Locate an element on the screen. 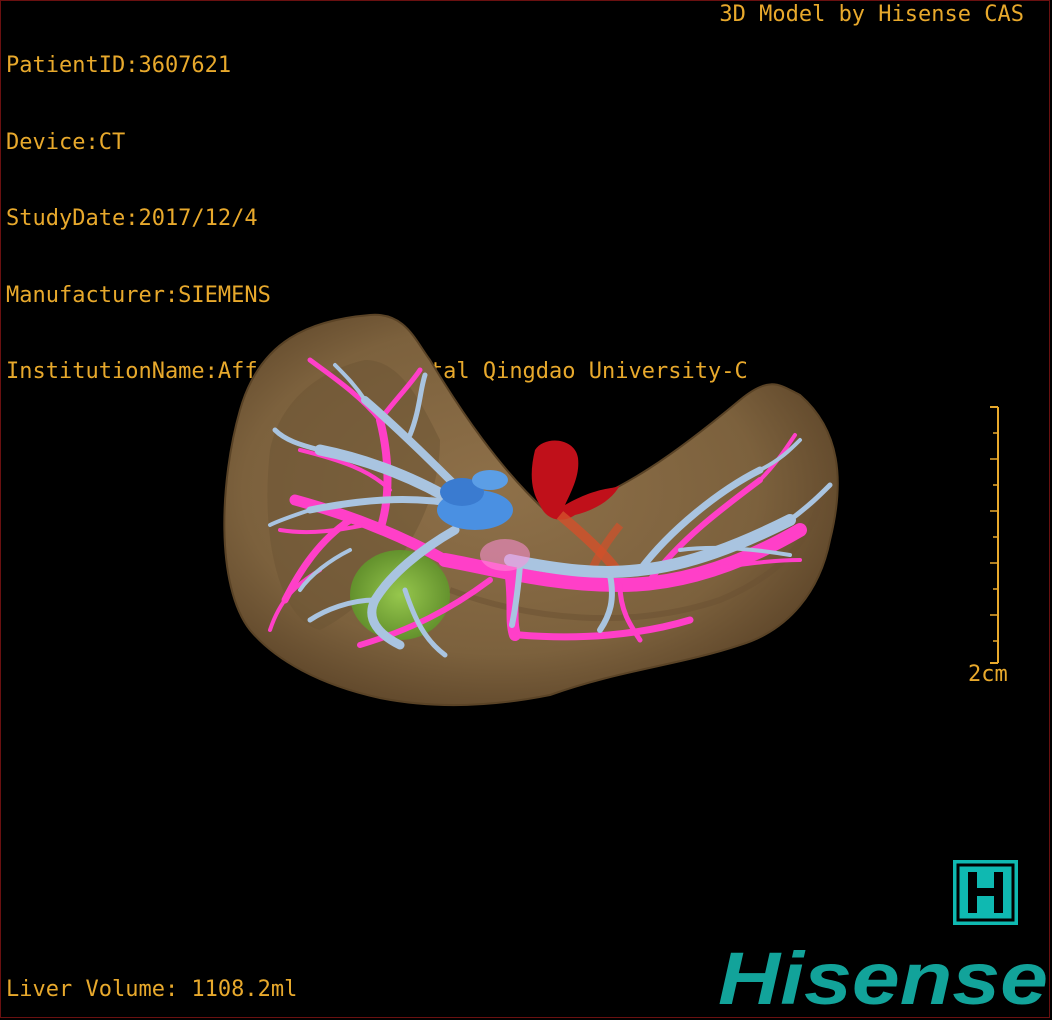 This screenshot has width=1052, height=1020. model-credit-text: 3D Model by Hisense CAS is located at coordinates (871, 14).